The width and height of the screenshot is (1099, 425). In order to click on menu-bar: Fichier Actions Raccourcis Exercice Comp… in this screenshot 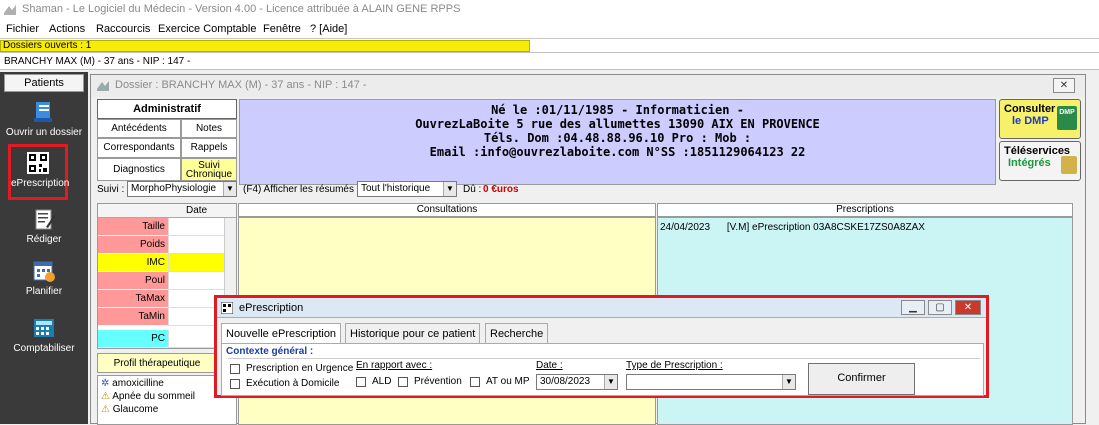, I will do `click(549, 29)`.